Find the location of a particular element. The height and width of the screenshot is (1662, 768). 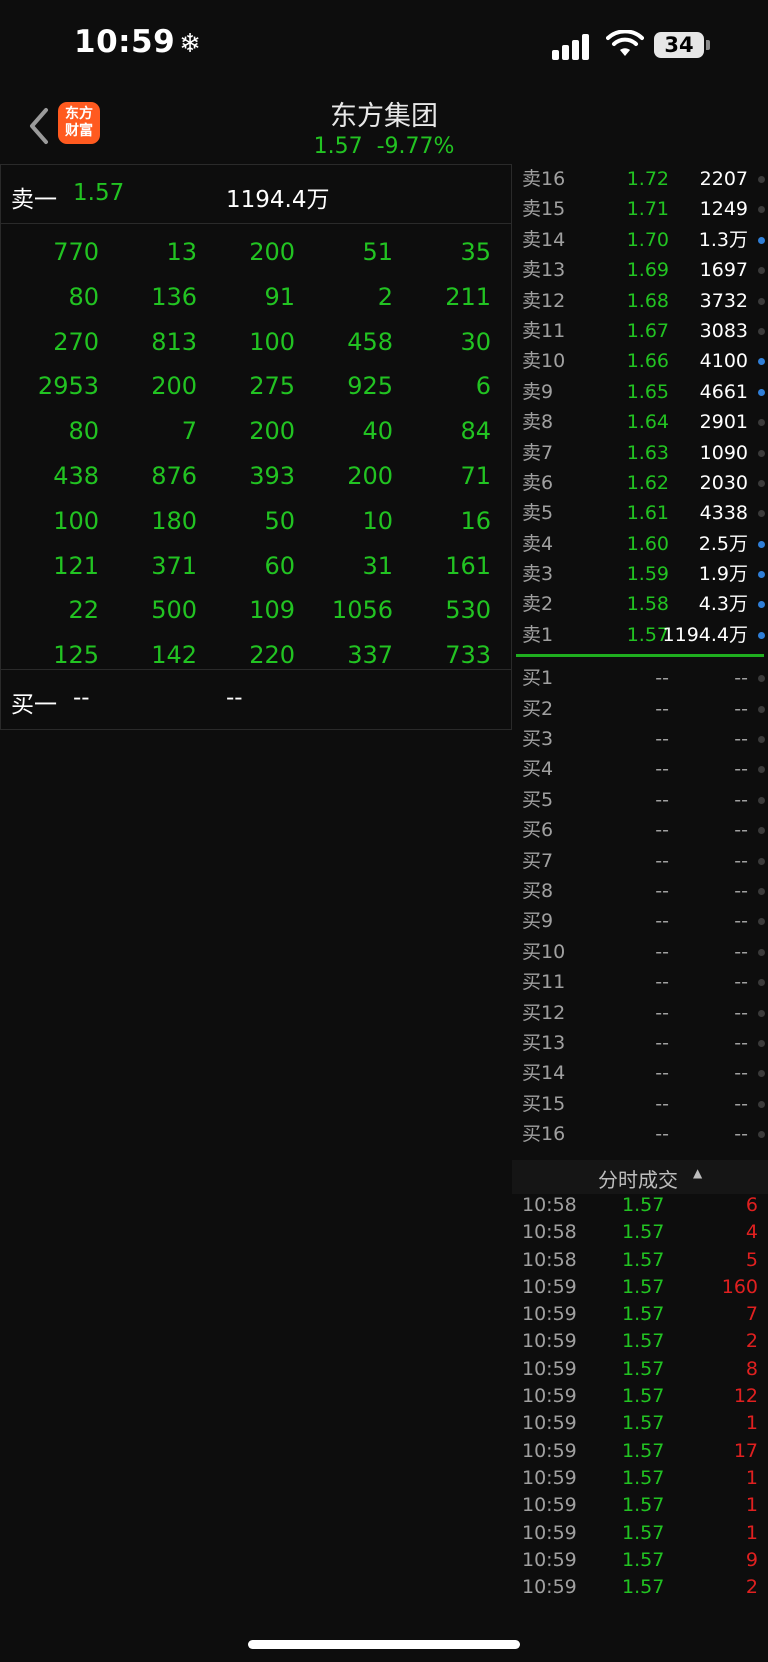

cellular-signal-icon is located at coordinates (574, 46).